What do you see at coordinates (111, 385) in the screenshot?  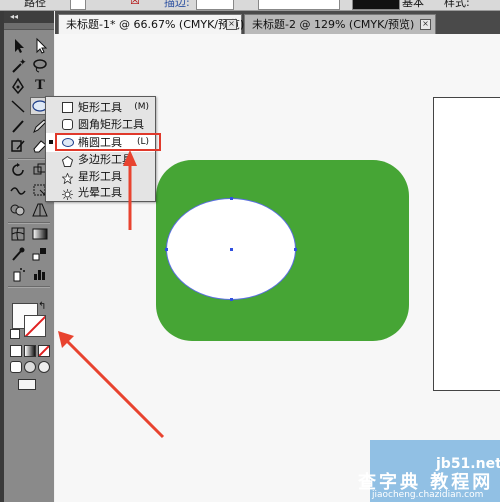 I see `arrow-to-fill-swatch` at bounding box center [111, 385].